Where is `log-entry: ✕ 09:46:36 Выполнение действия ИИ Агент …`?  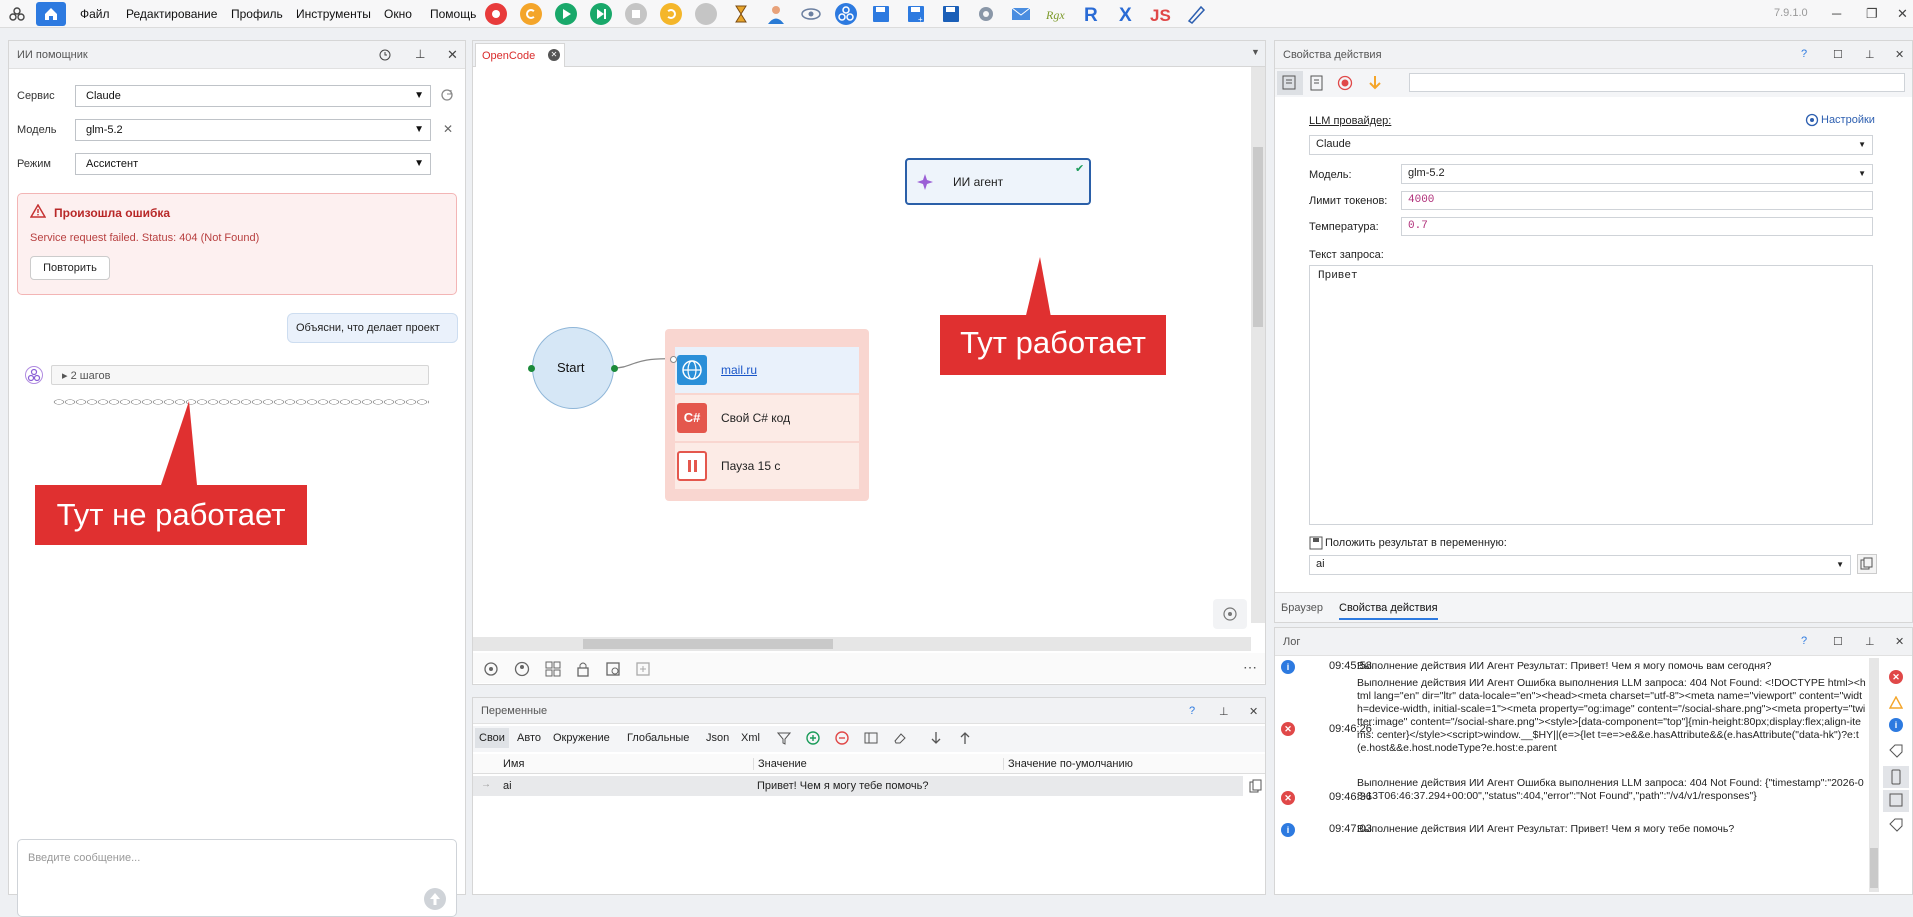 log-entry: ✕ 09:46:36 Выполнение действия ИИ Агент … is located at coordinates (1573, 797).